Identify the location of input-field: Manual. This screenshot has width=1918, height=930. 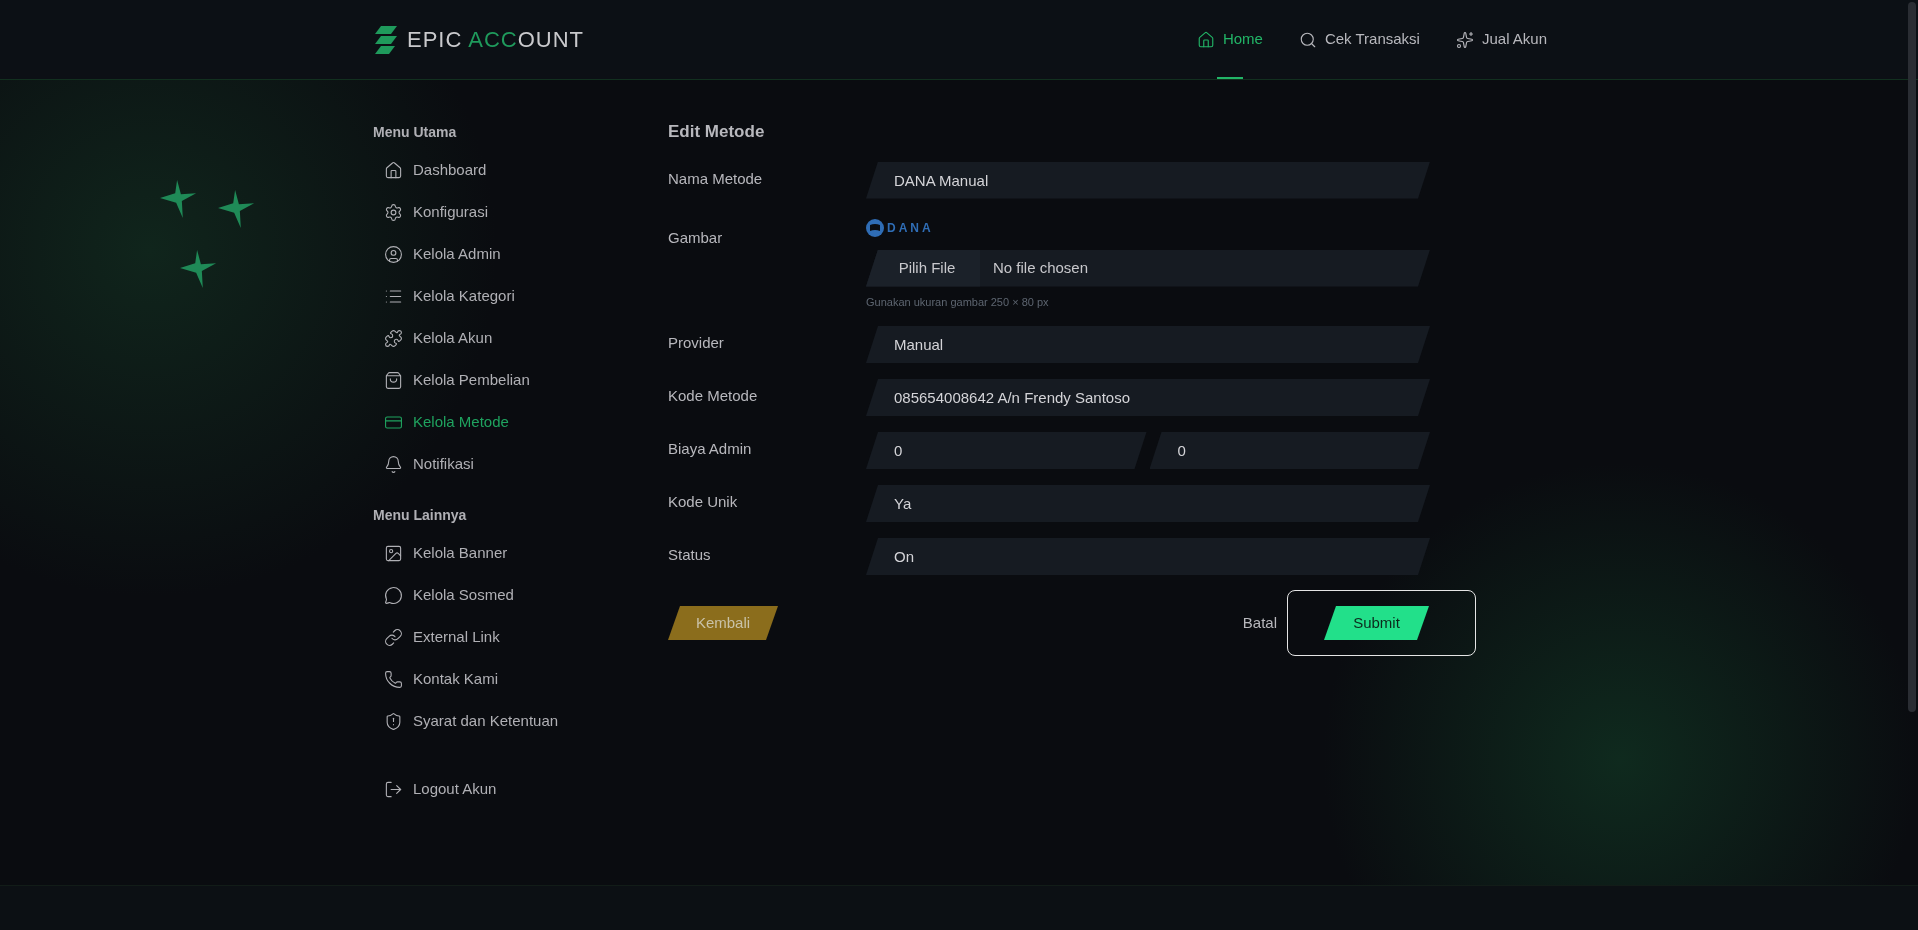
(1148, 344).